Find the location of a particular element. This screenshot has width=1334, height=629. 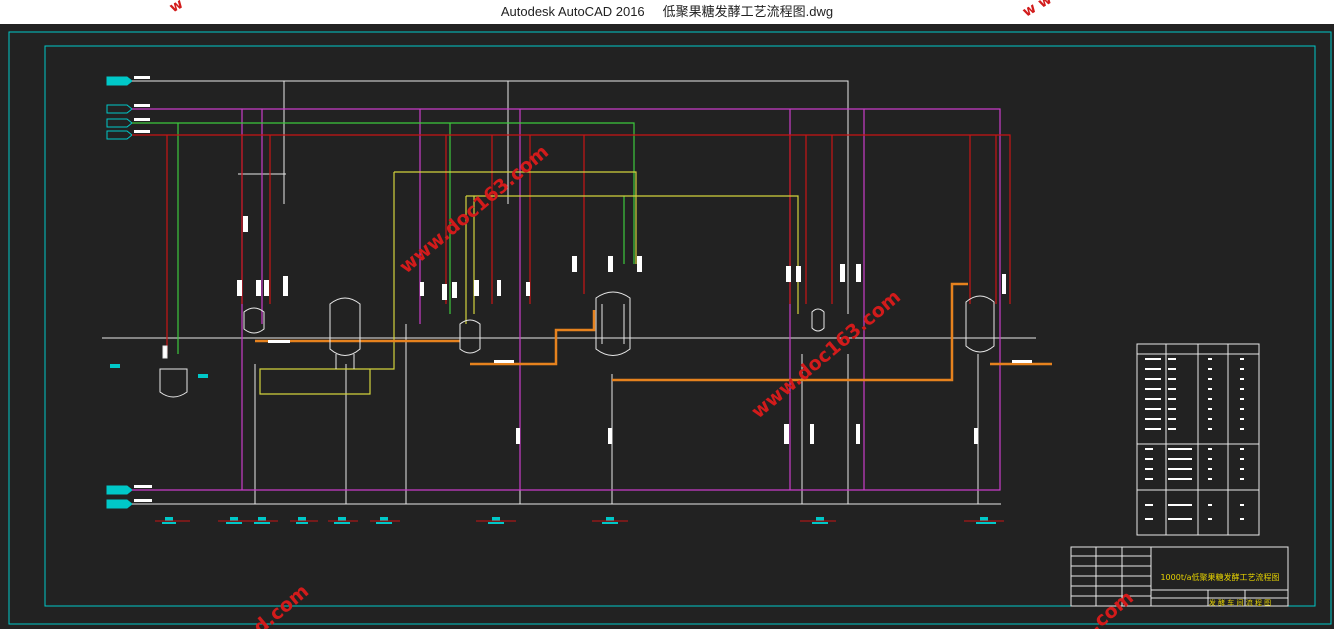

header-pipe-arrows is located at coordinates (119, 292).